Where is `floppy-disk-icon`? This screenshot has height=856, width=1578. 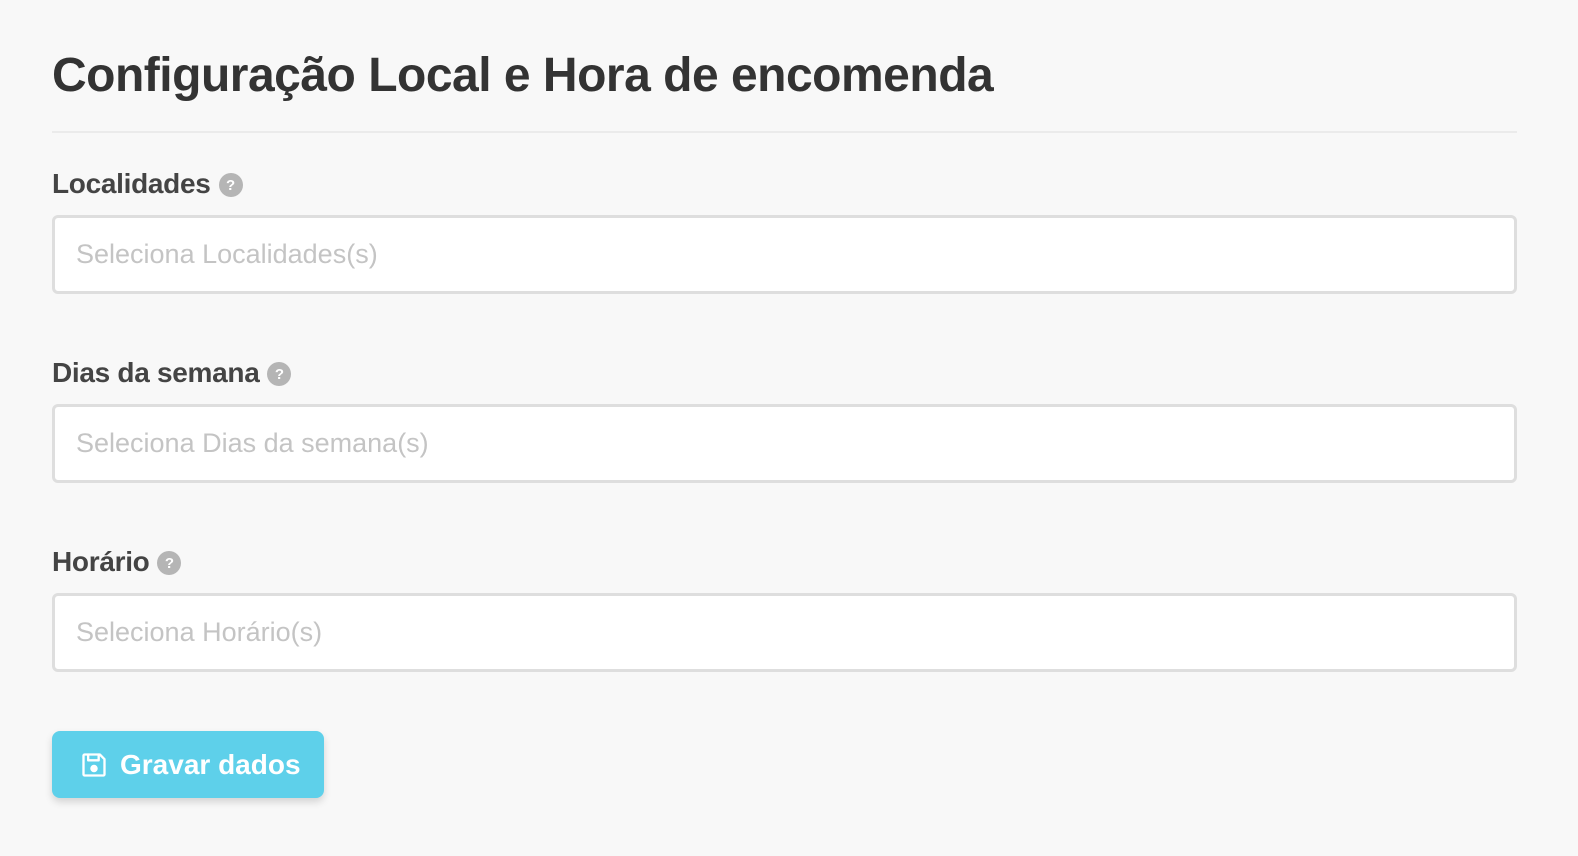
floppy-disk-icon is located at coordinates (94, 765).